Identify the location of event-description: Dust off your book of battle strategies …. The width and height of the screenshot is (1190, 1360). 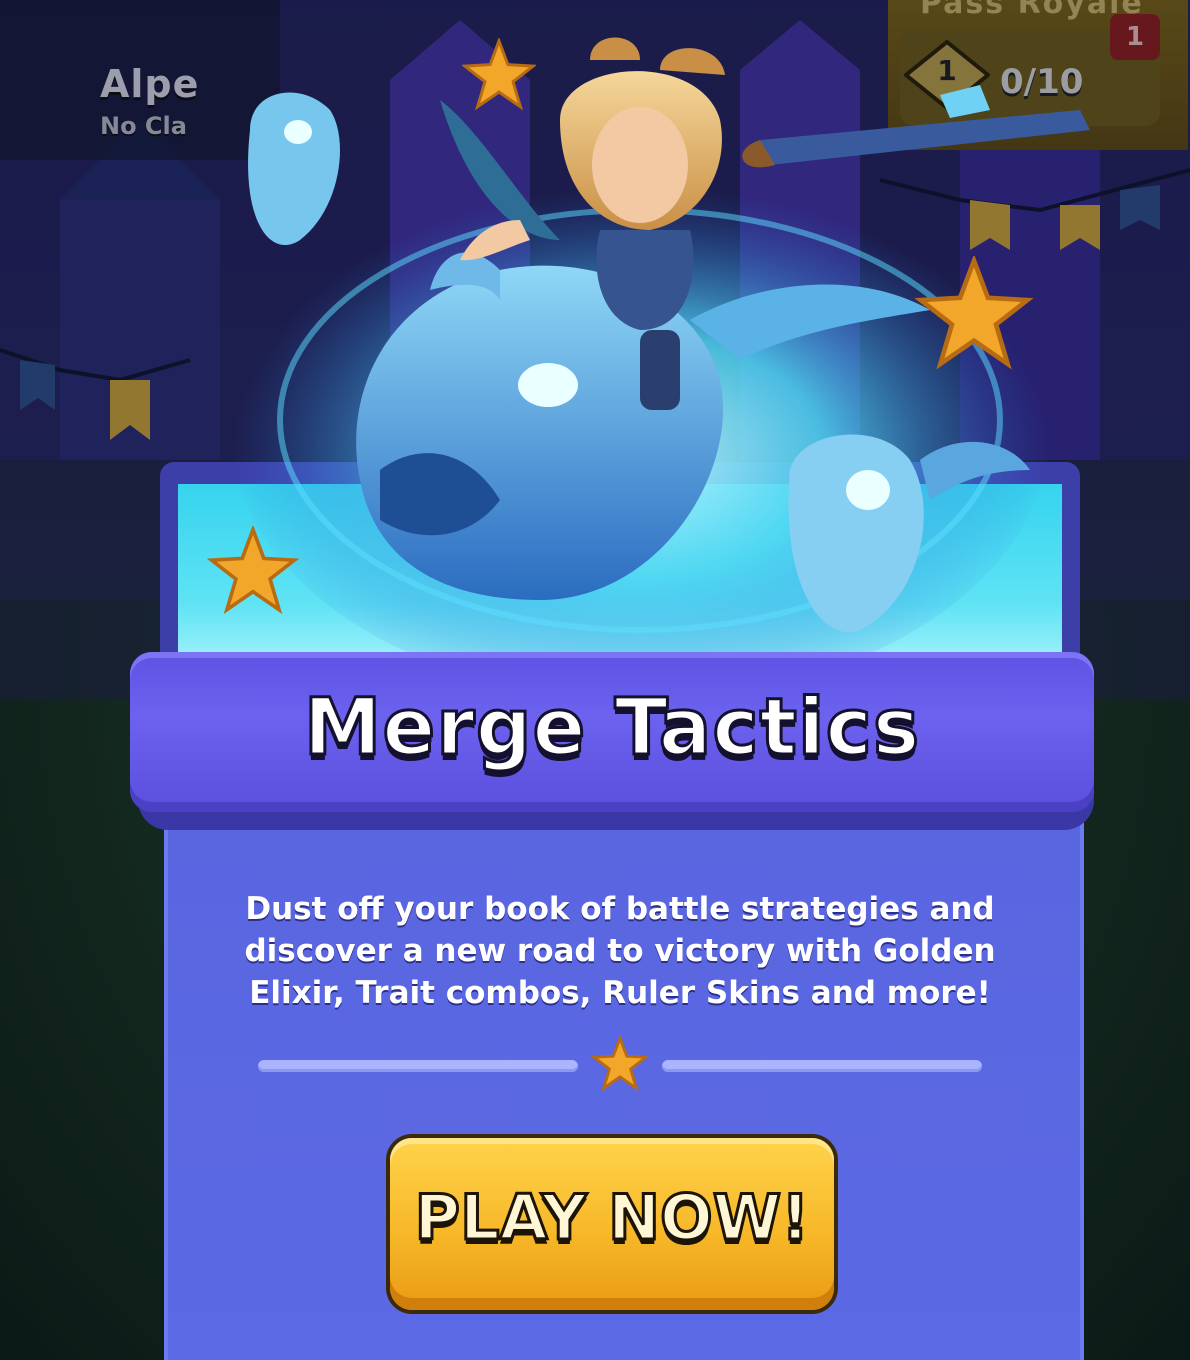
(620, 951).